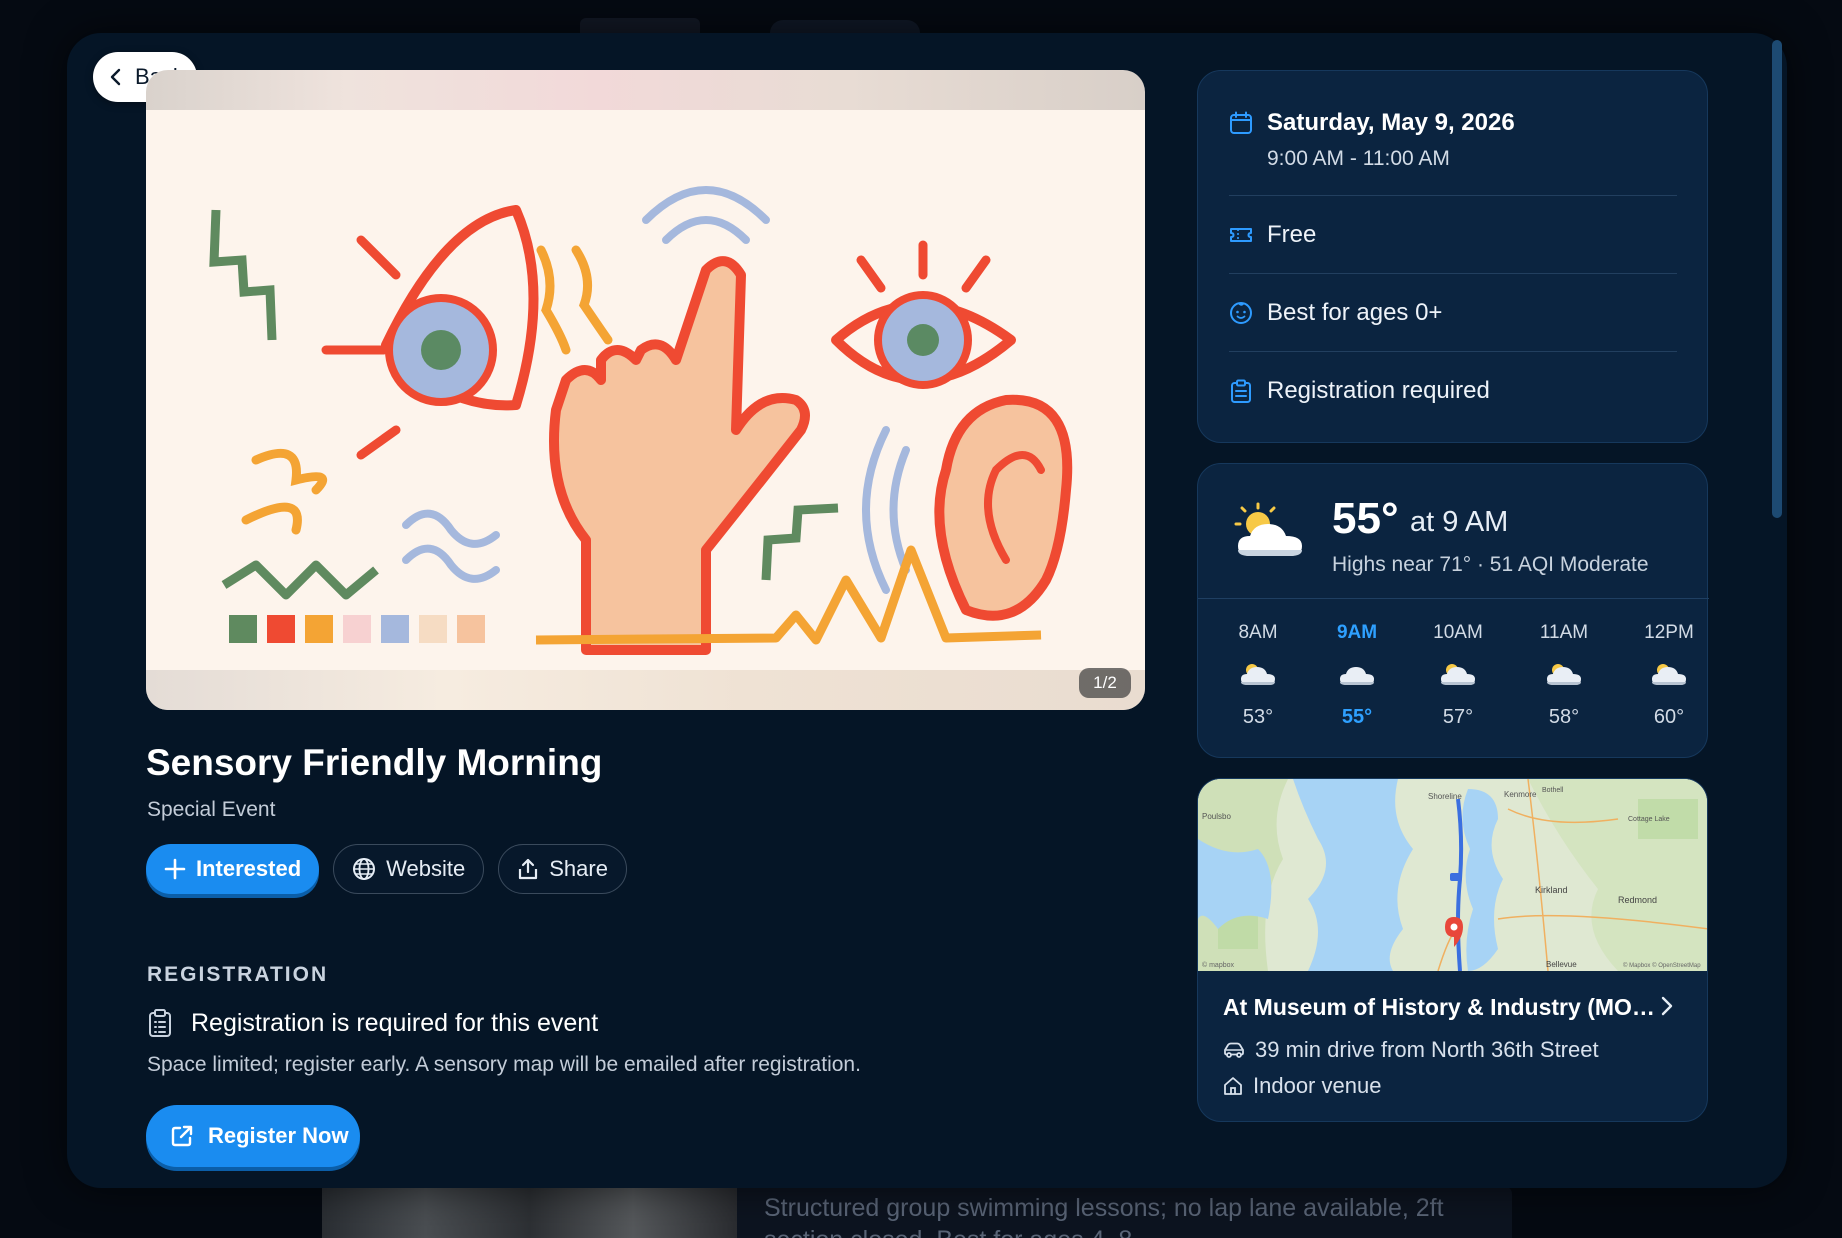 This screenshot has width=1842, height=1238. What do you see at coordinates (1637, 900) in the screenshot?
I see `map-label-redmond: Redmond` at bounding box center [1637, 900].